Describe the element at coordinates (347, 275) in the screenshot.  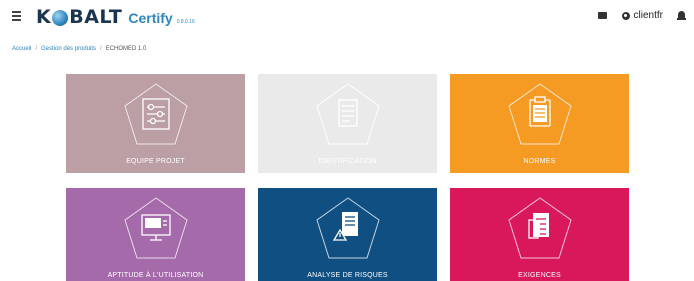
I see `tile-label: ANALYSE DE RISQUES` at that location.